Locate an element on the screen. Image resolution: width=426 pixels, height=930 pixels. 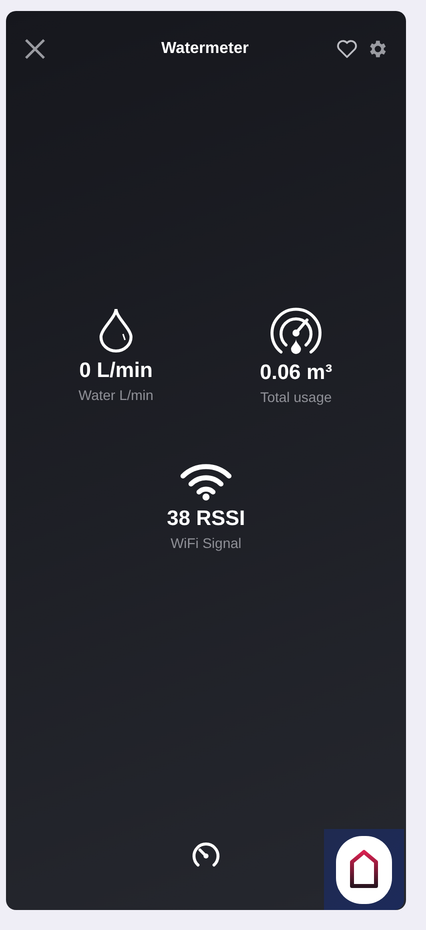
sensor-label: Total usage is located at coordinates (296, 397).